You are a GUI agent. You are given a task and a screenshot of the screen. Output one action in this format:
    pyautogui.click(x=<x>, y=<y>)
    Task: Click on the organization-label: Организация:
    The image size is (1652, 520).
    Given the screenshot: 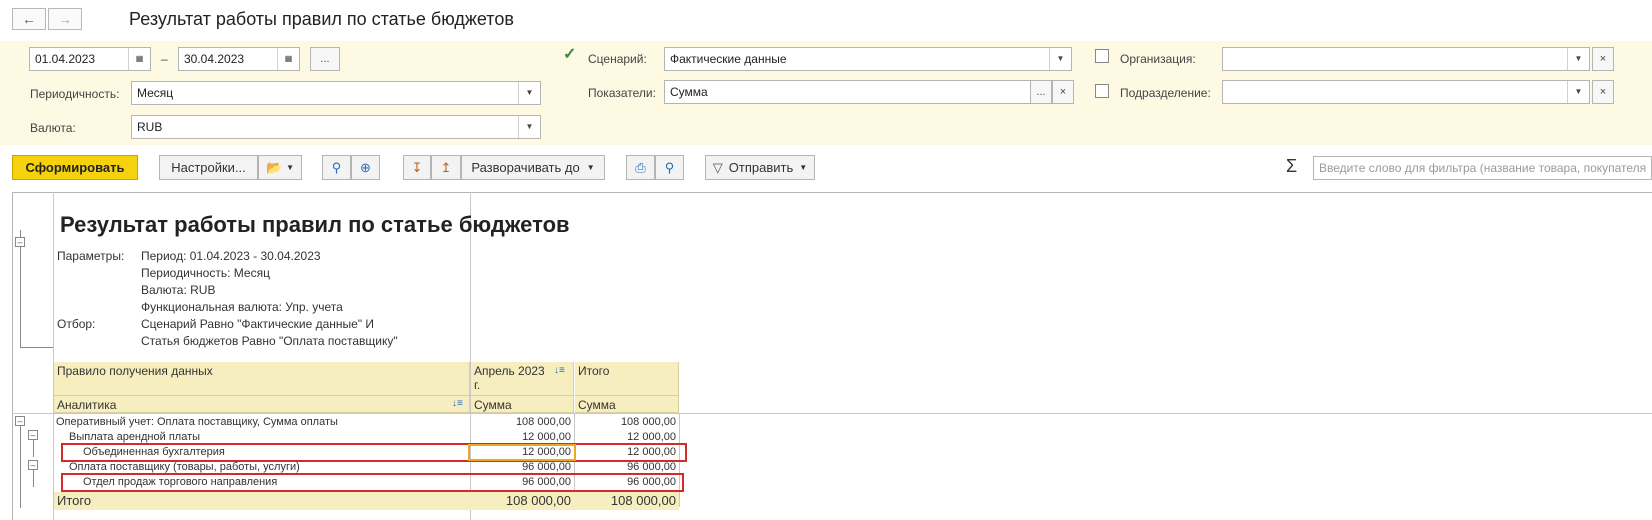 What is the action you would take?
    pyautogui.click(x=1158, y=59)
    